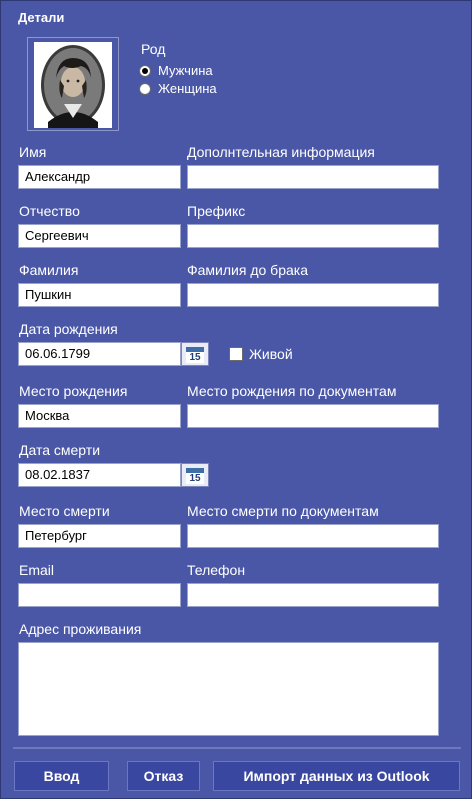 The height and width of the screenshot is (801, 474). Describe the element at coordinates (313, 236) in the screenshot. I see `prefix-input` at that location.